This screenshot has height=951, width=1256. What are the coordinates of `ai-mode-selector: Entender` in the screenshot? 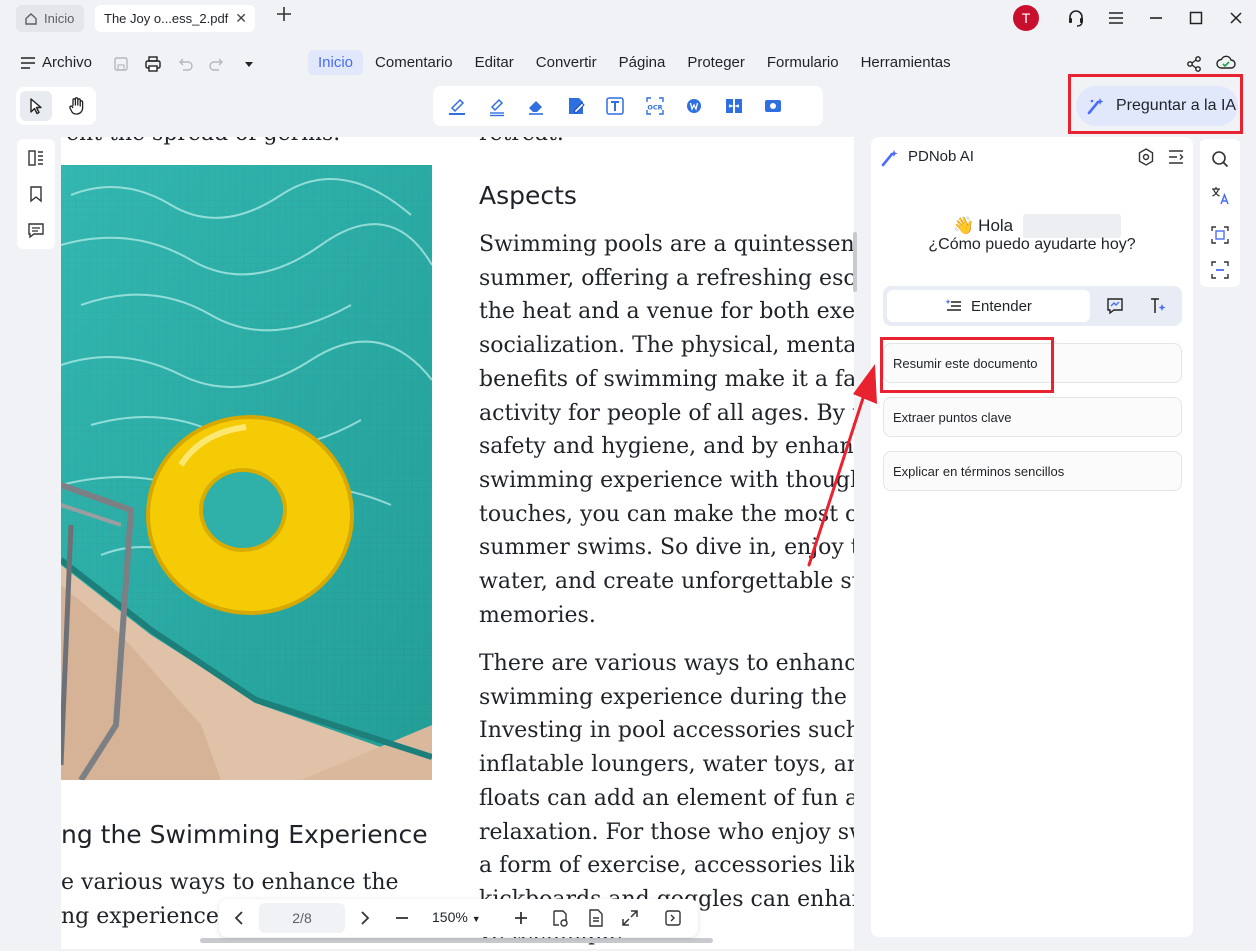 It's located at (1032, 306).